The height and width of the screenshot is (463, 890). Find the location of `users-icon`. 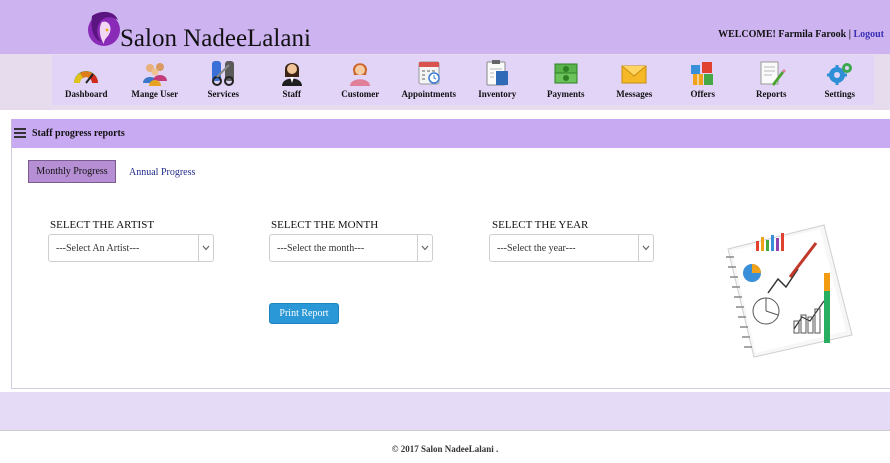

users-icon is located at coordinates (154, 74).